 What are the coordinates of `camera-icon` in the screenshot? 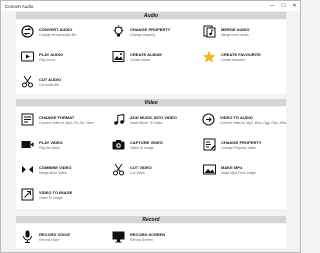 It's located at (118, 145).